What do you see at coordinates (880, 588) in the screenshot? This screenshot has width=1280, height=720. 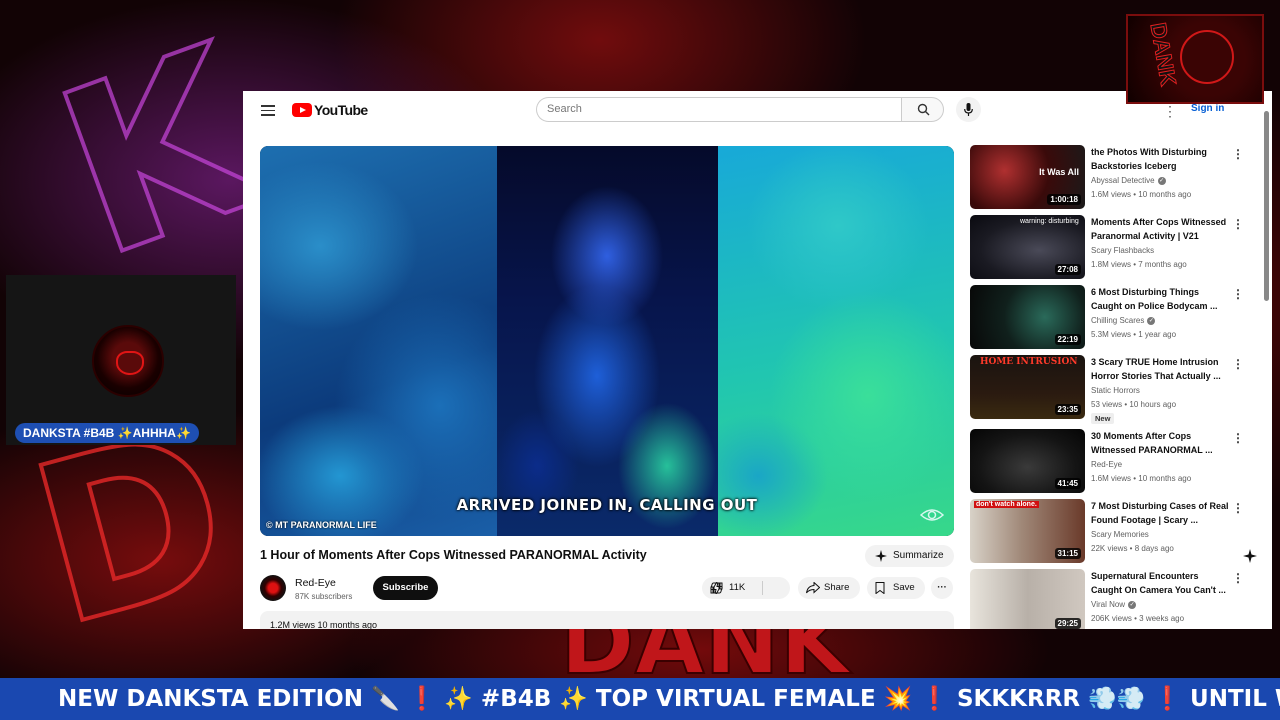 I see `bookmark-icon` at bounding box center [880, 588].